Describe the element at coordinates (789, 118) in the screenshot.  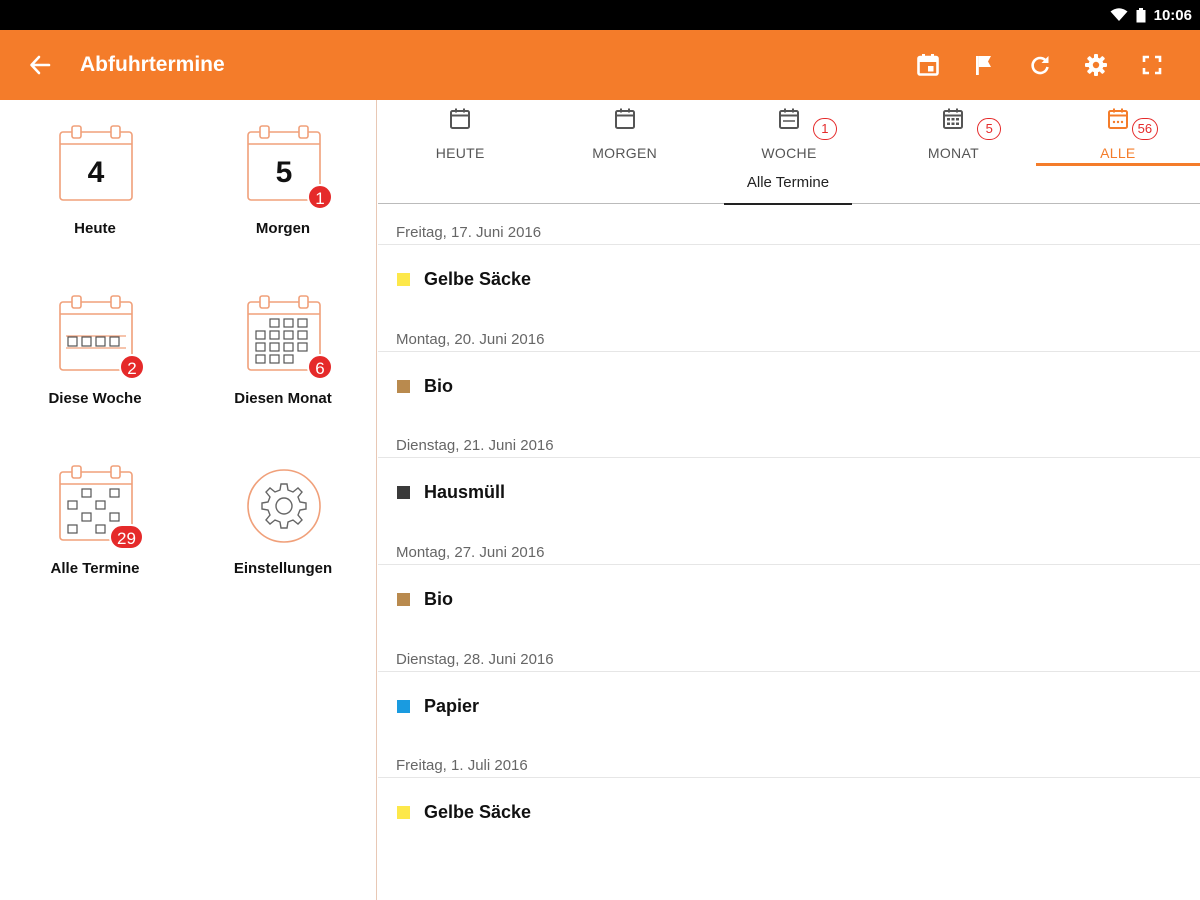
I see `calendar-week-icon` at that location.